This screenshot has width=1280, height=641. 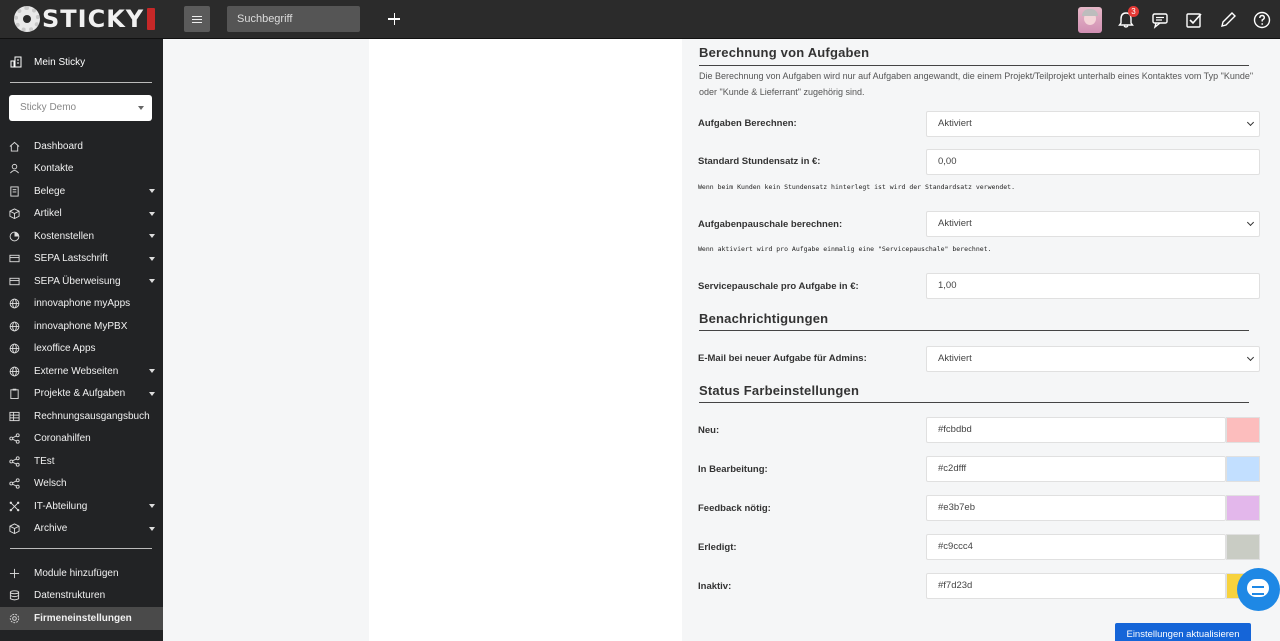 I want to click on sidebar-item-label: Coronahilfen, so click(x=62, y=439).